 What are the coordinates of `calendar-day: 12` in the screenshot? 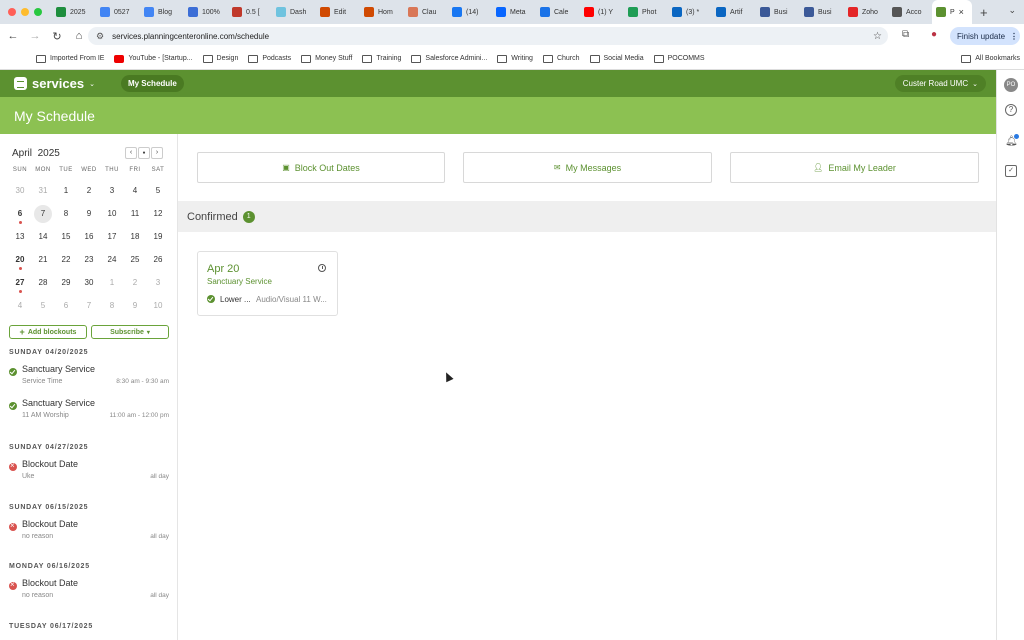 It's located at (158, 214).